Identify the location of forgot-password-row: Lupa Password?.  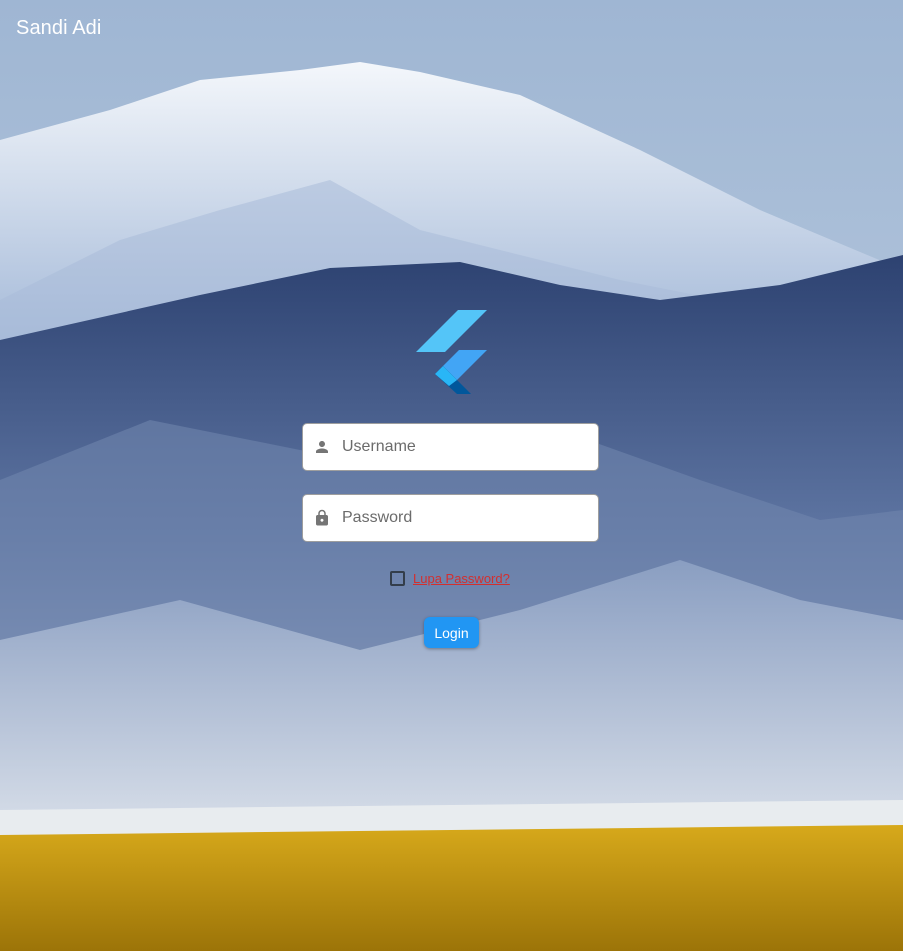
(450, 578).